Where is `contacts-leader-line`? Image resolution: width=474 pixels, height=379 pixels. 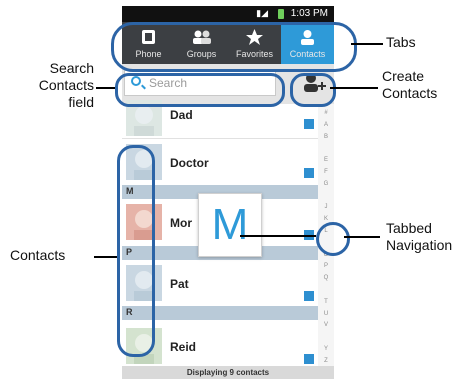 contacts-leader-line is located at coordinates (105, 257).